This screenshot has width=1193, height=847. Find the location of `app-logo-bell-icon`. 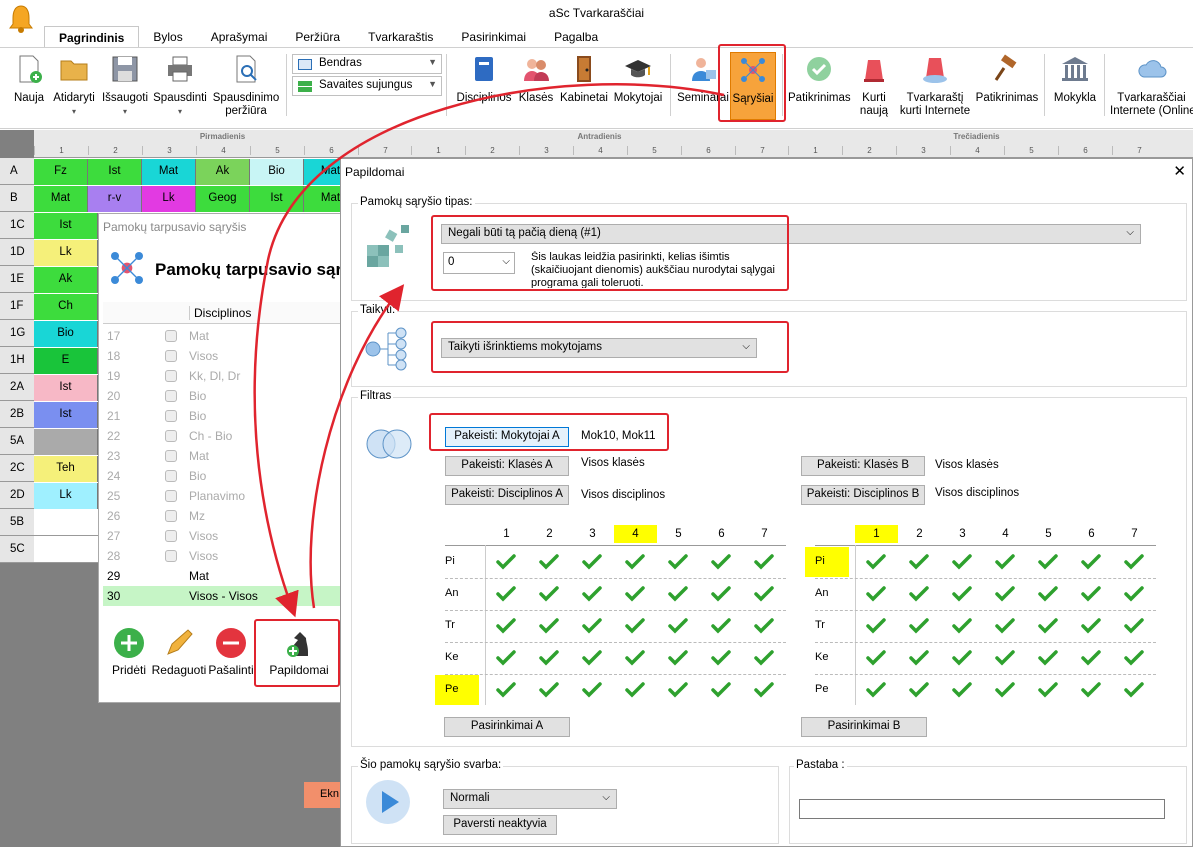

app-logo-bell-icon is located at coordinates (21, 21).